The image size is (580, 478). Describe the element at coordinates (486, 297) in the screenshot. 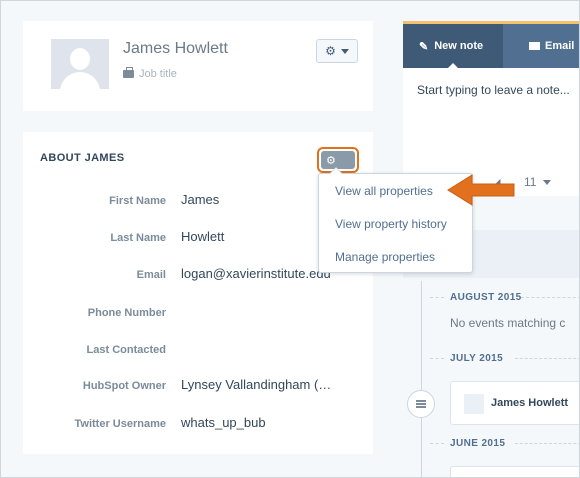

I see `timeline-month-header: AUGUST 2015` at that location.